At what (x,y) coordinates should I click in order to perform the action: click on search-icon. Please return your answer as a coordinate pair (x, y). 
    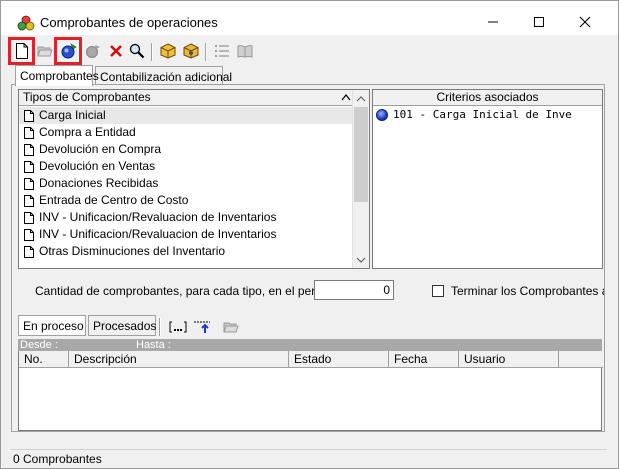
    Looking at the image, I should click on (137, 51).